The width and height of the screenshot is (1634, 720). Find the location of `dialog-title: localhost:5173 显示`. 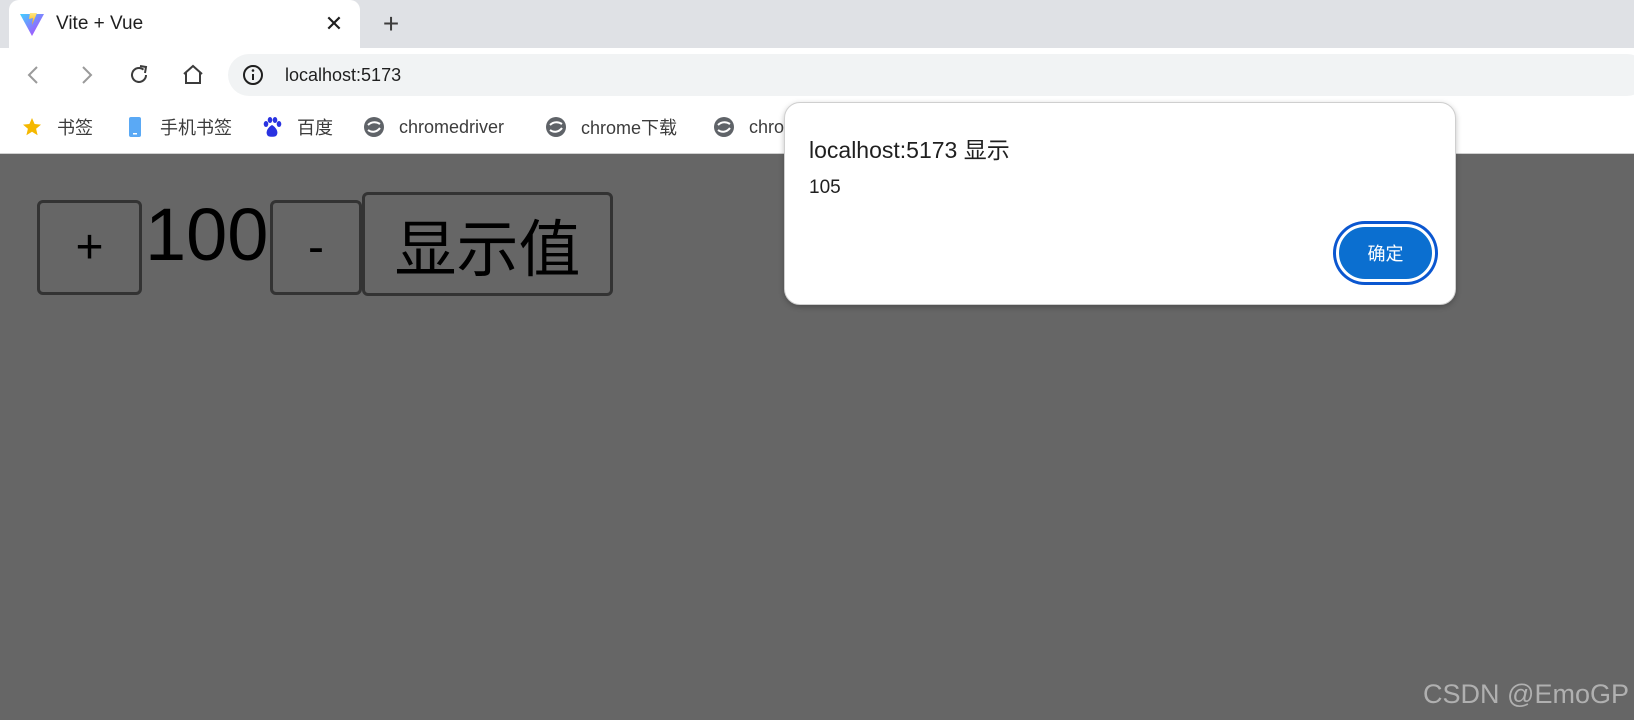

dialog-title: localhost:5173 显示 is located at coordinates (909, 150).